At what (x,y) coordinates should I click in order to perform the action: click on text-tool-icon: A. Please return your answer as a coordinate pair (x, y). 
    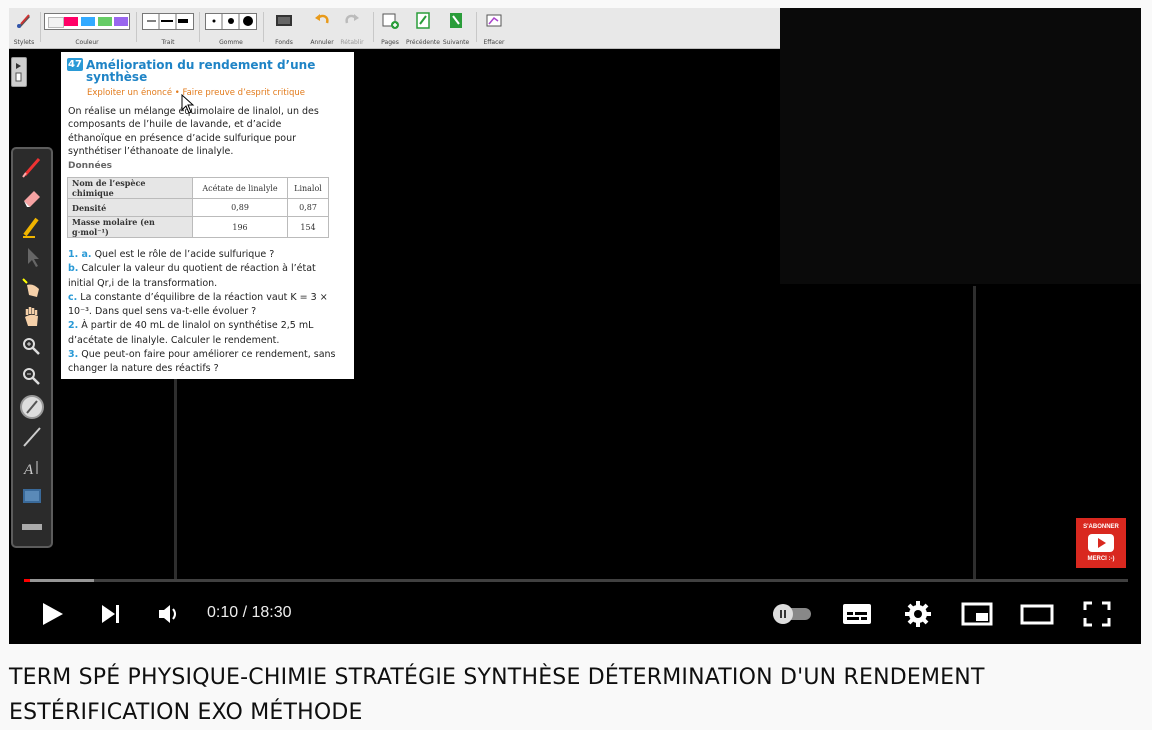
    Looking at the image, I should click on (32, 467).